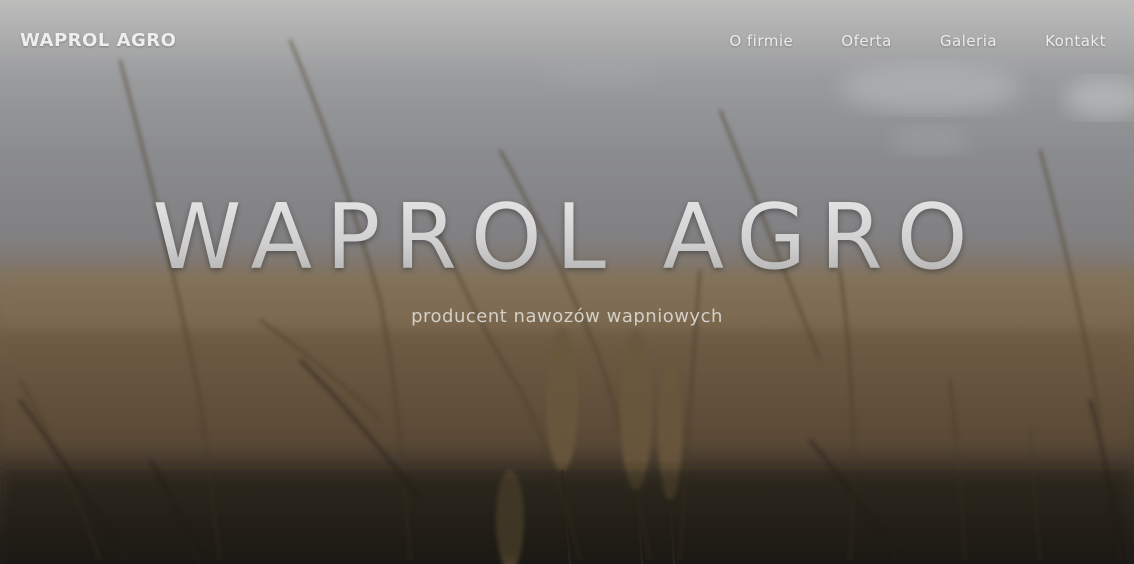 The width and height of the screenshot is (1134, 564). What do you see at coordinates (567, 316) in the screenshot?
I see `hero-subtitle: producent nawozów wapniowych` at bounding box center [567, 316].